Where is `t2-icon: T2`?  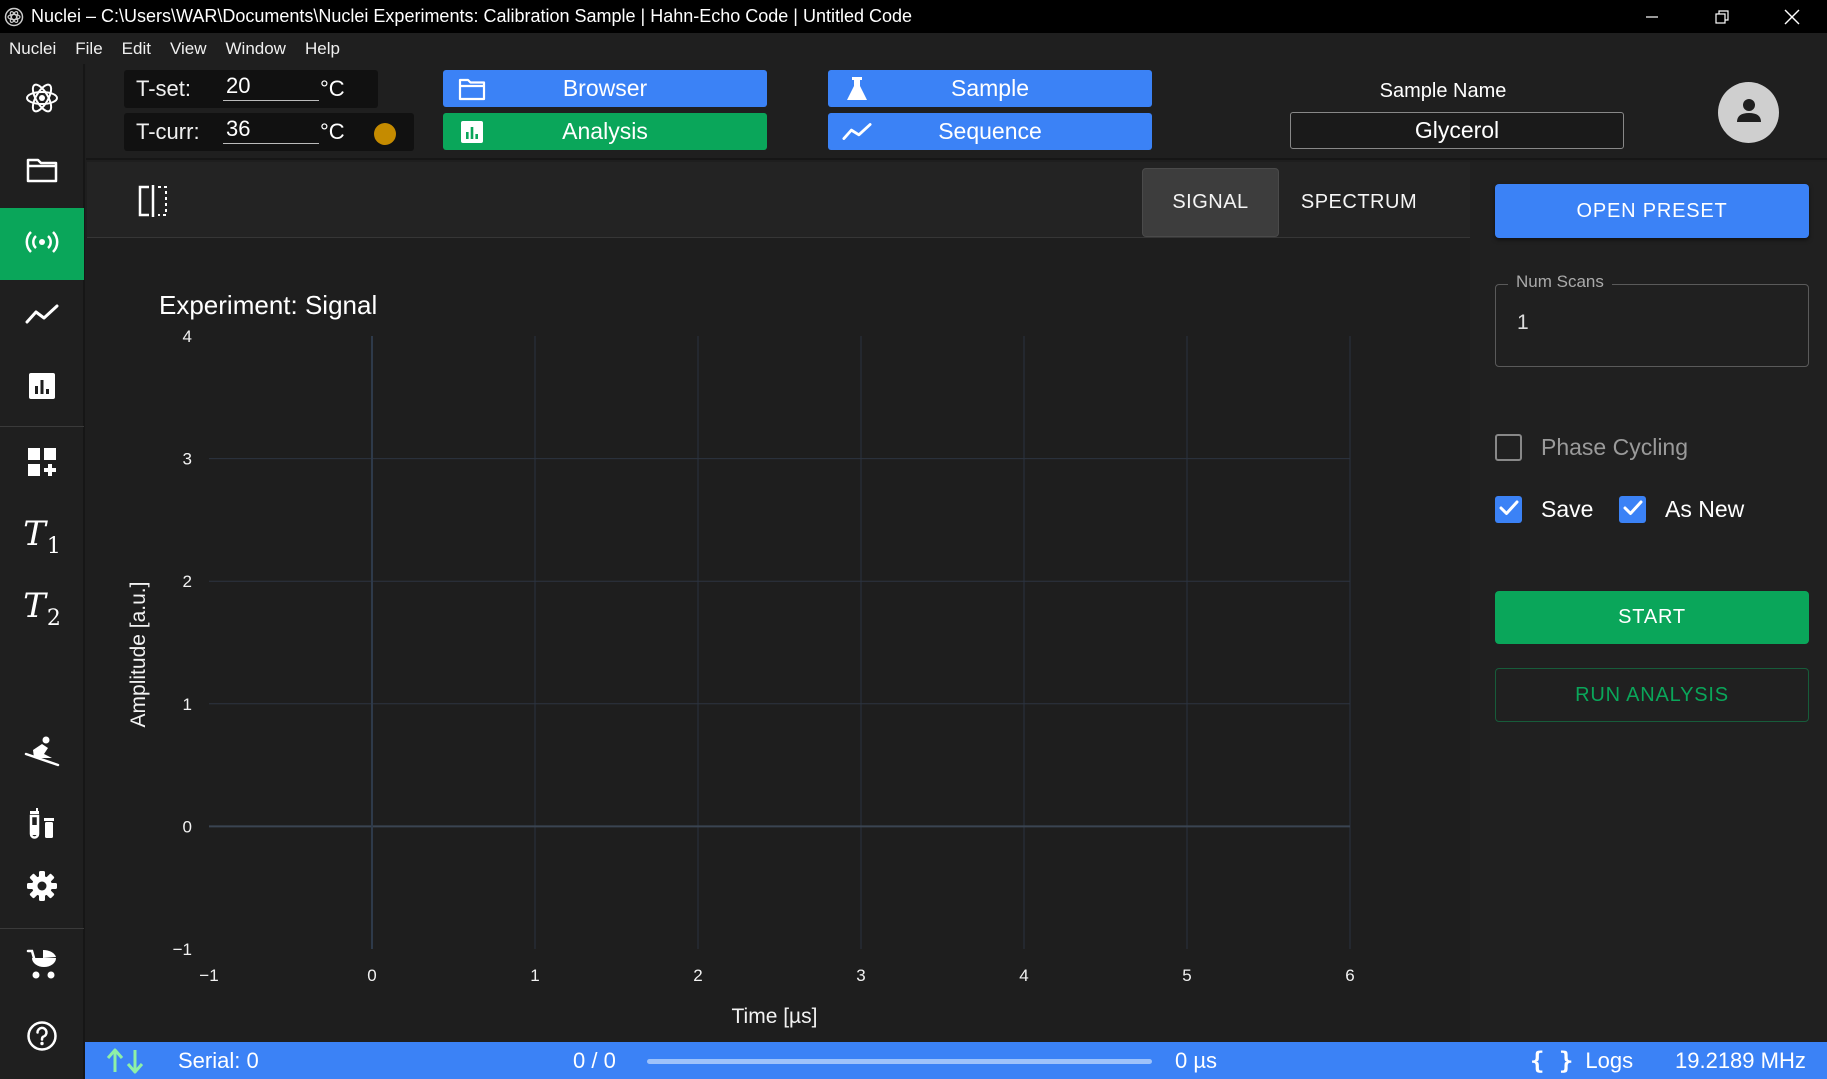
t2-icon: T2 is located at coordinates (42, 608).